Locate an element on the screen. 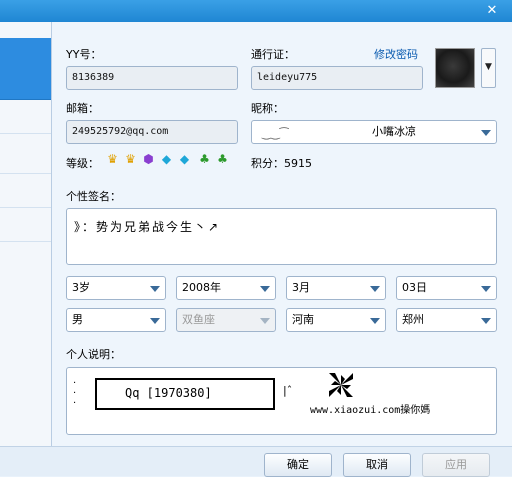 This screenshot has width=512, height=477. age-value: 3岁 is located at coordinates (81, 287).